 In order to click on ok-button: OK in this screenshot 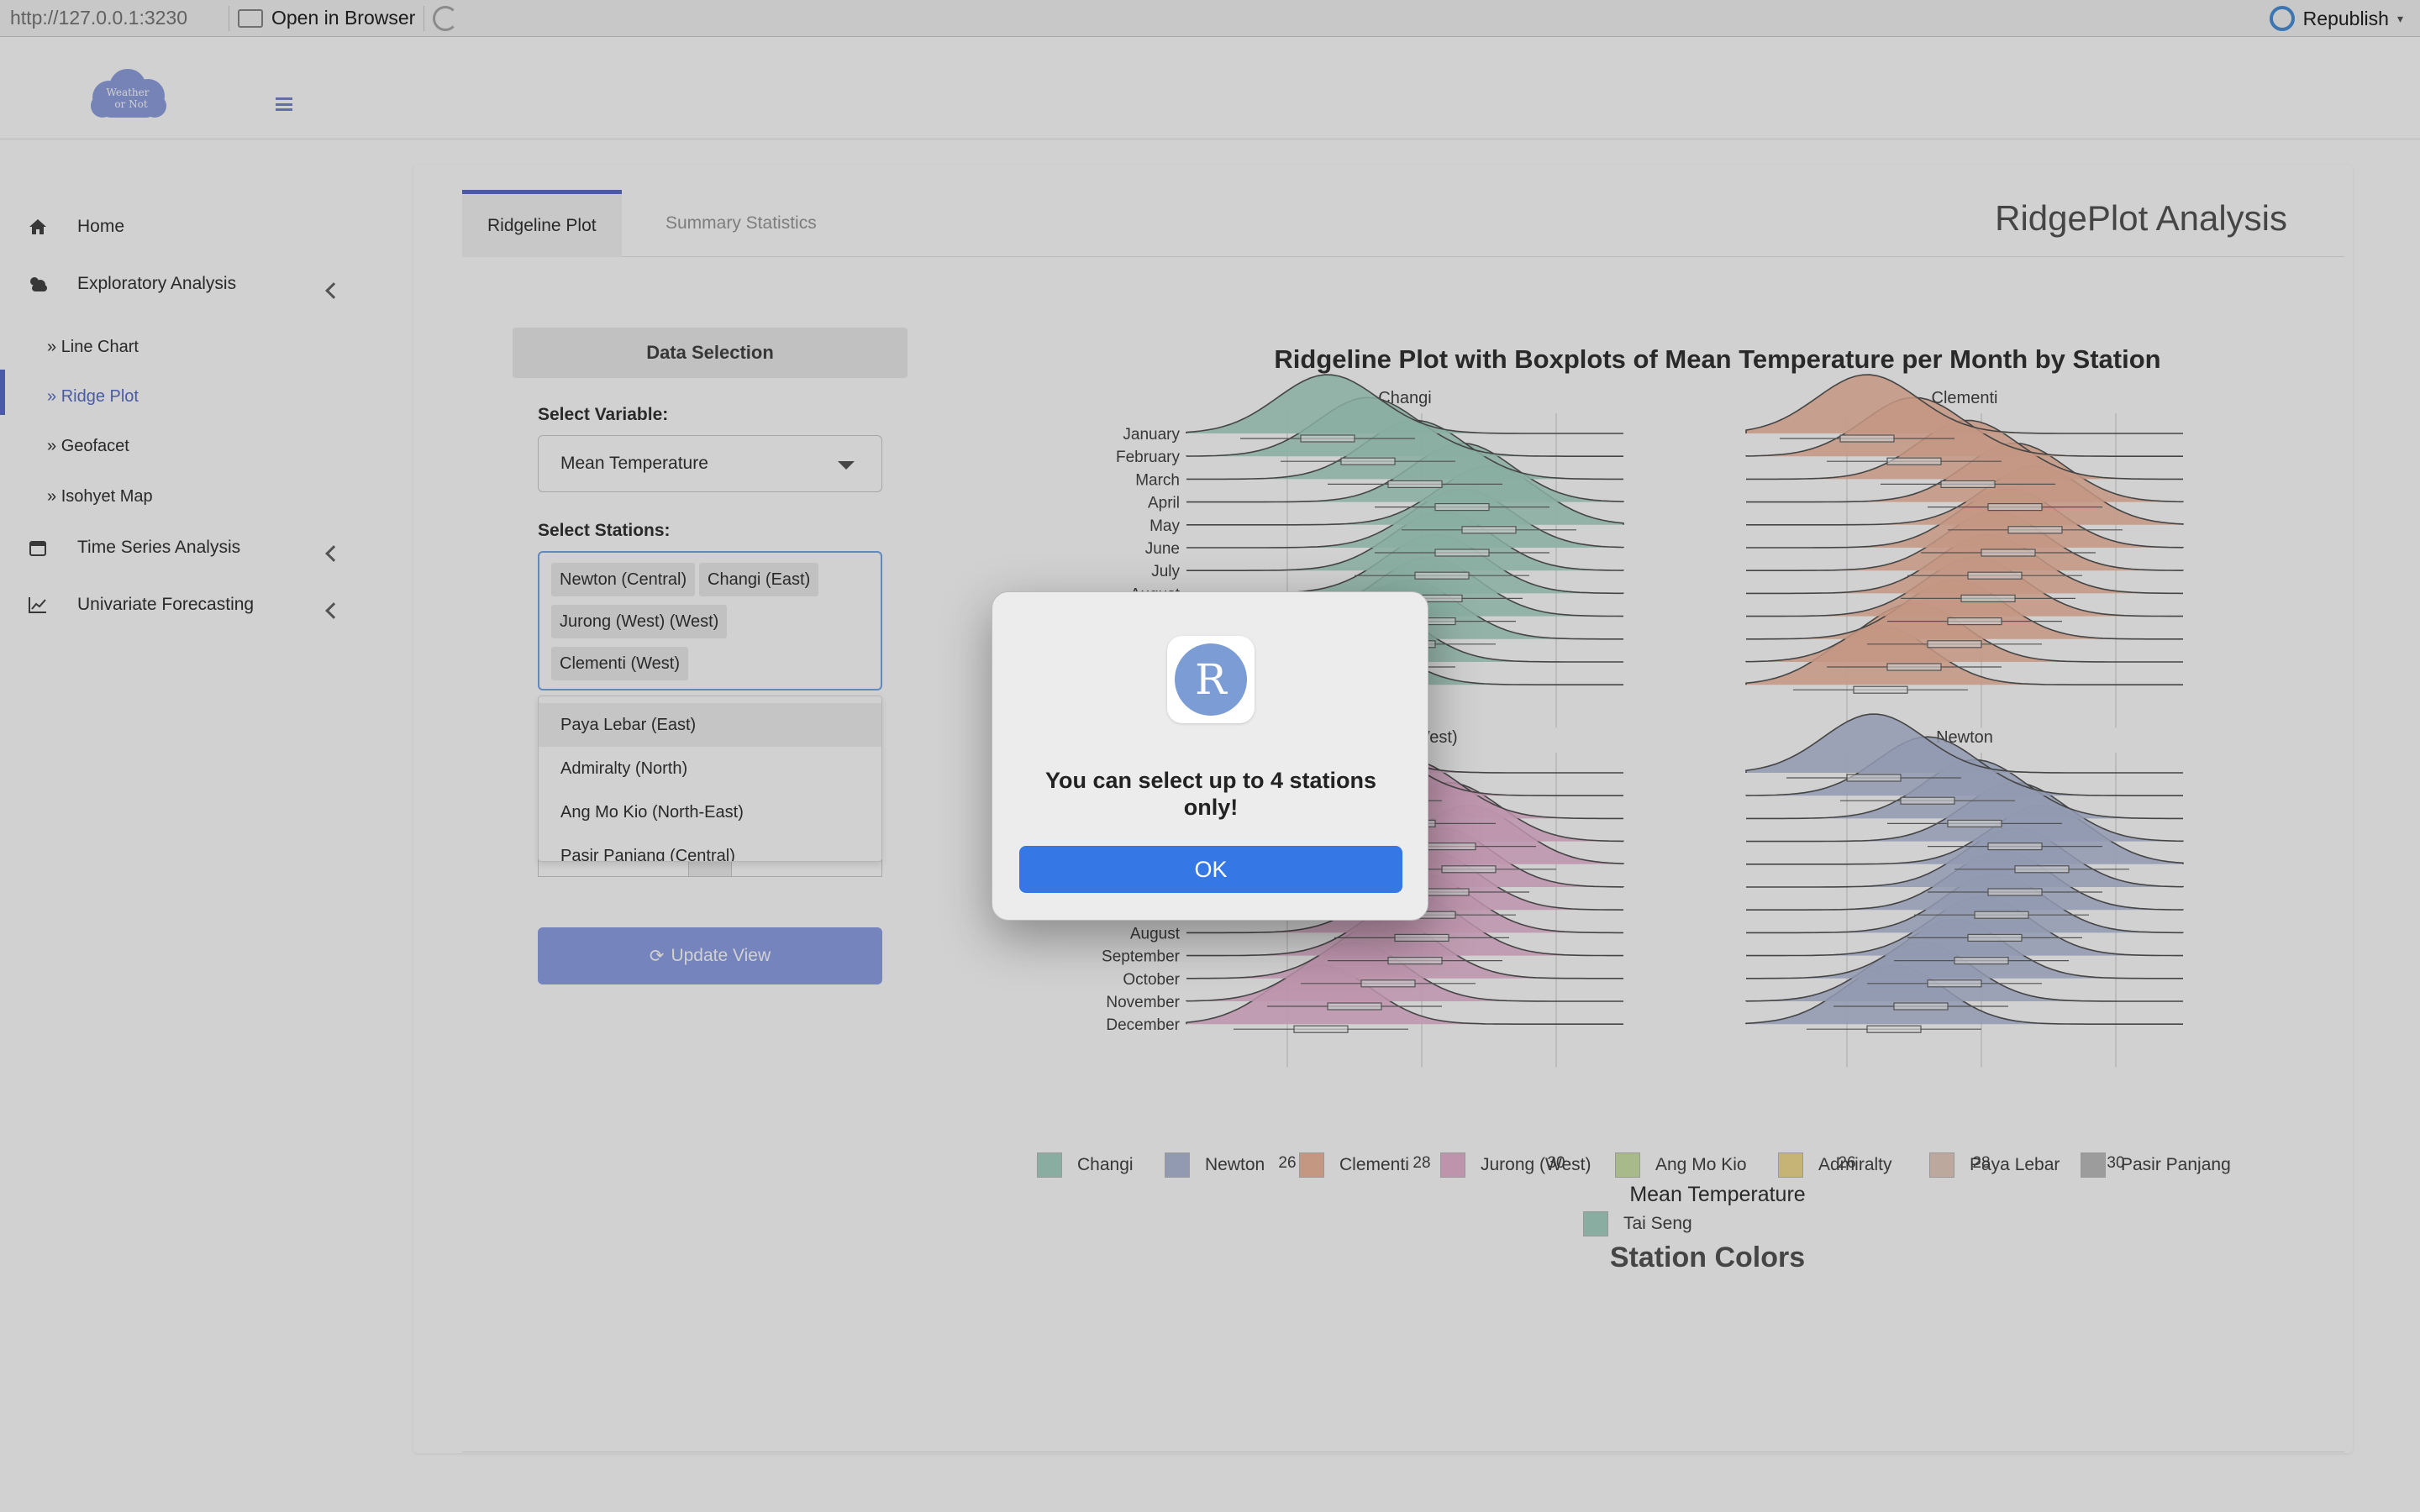, I will do `click(1210, 869)`.